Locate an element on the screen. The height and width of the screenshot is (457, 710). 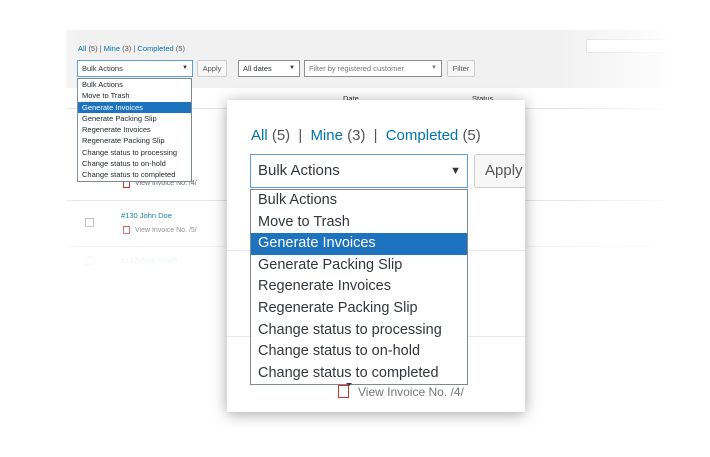
status-views: All (5) | Mine (3) | Completed (5) is located at coordinates (366, 135).